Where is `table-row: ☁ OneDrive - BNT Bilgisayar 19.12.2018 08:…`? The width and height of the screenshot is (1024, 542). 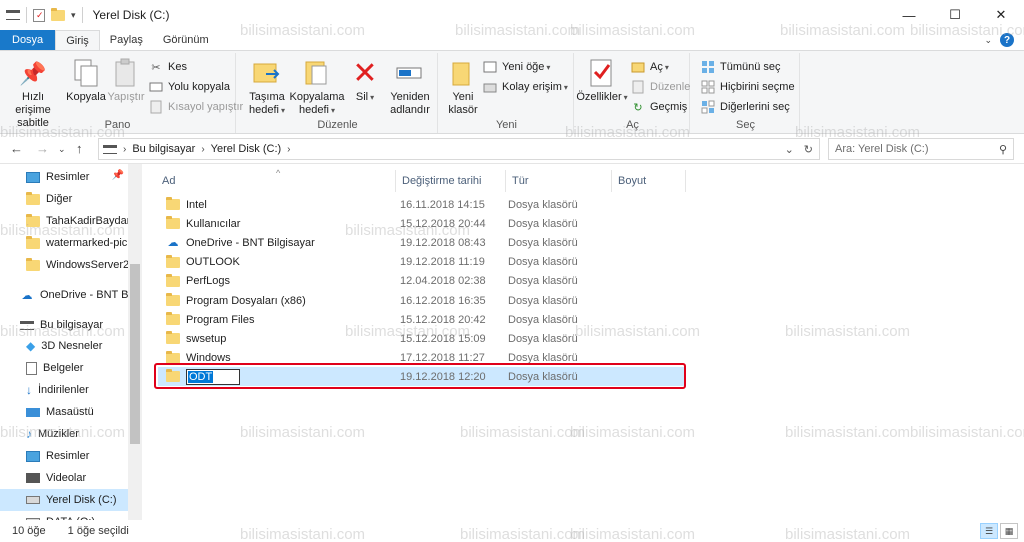
table-row: ☁ OneDrive - BNT Bilgisayar 19.12.2018 08:… is located at coordinates (421, 242).